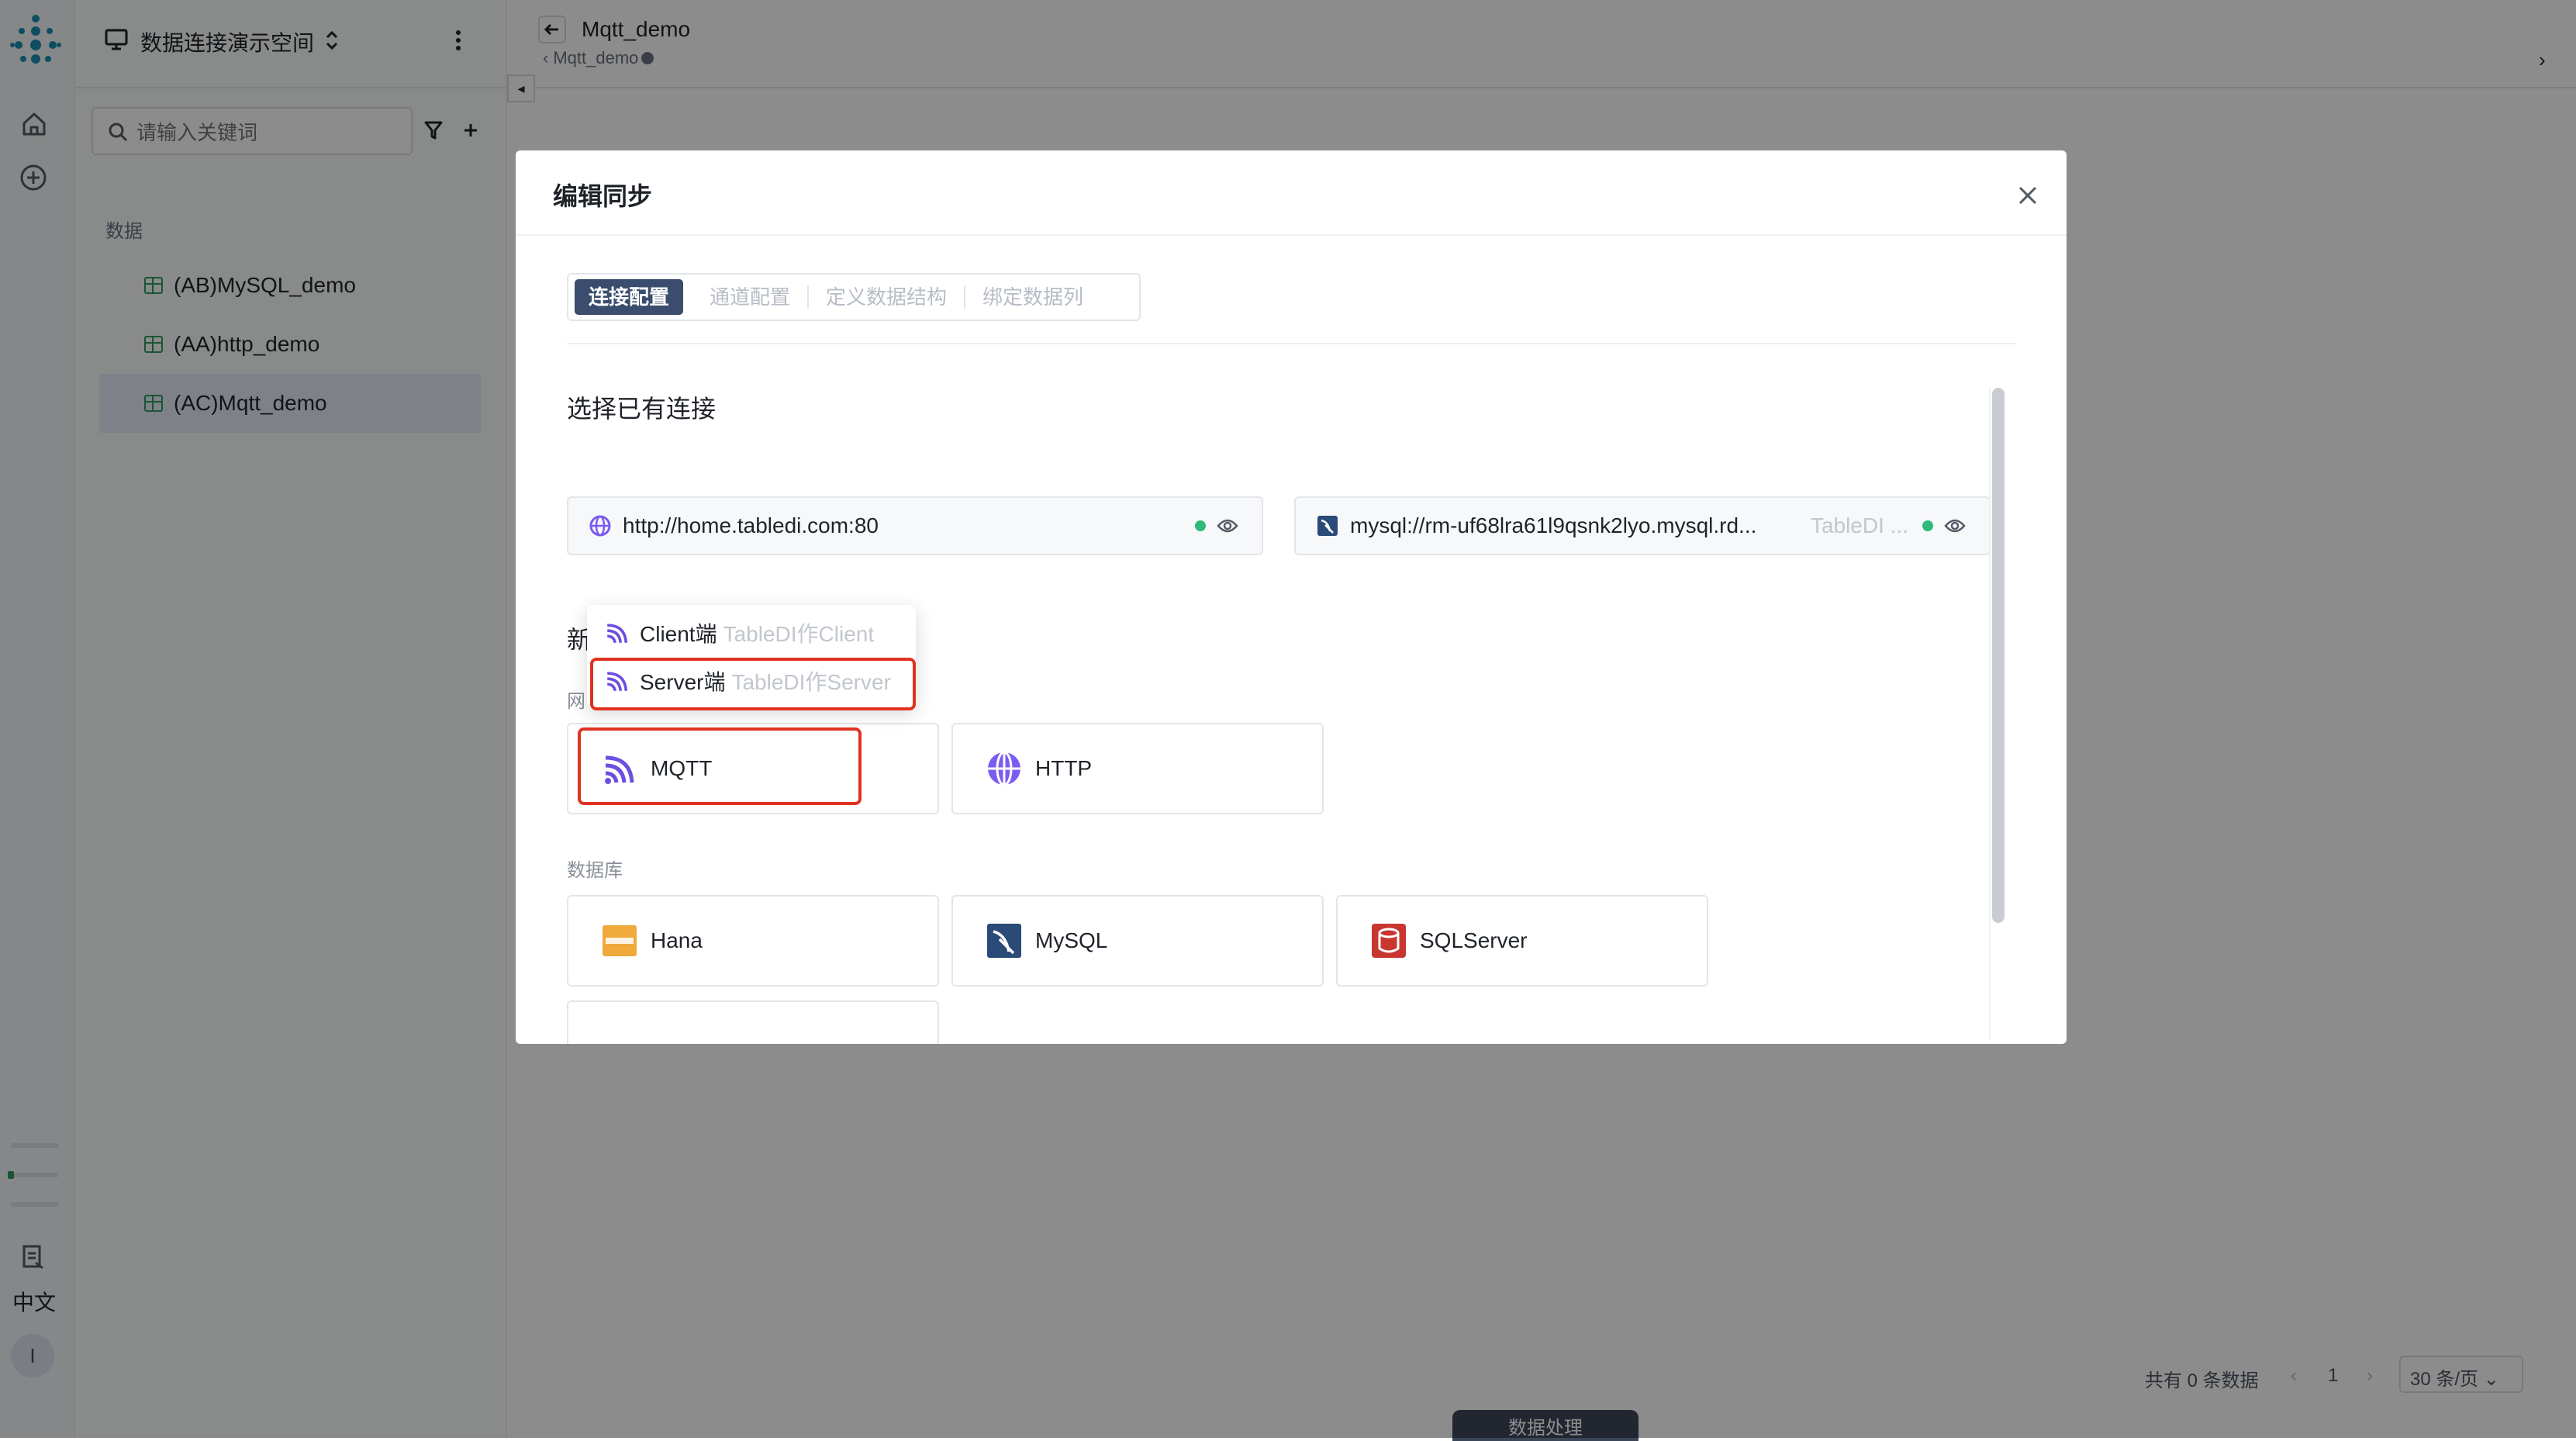 This screenshot has height=1441, width=2576. I want to click on card-partial, so click(753, 1022).